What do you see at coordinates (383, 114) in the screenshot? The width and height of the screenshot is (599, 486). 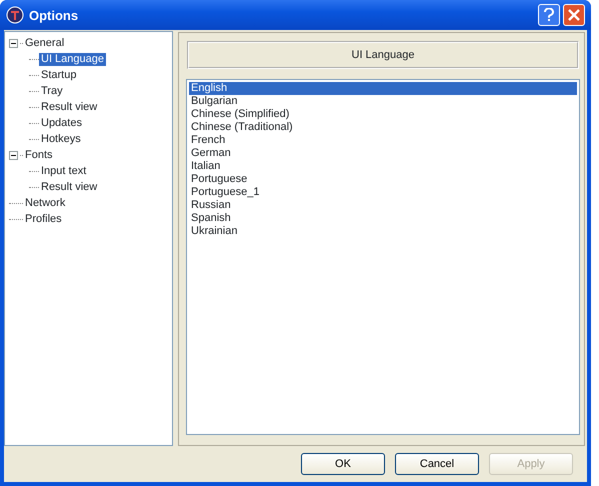 I see `language-item: Chinese (Simplified)` at bounding box center [383, 114].